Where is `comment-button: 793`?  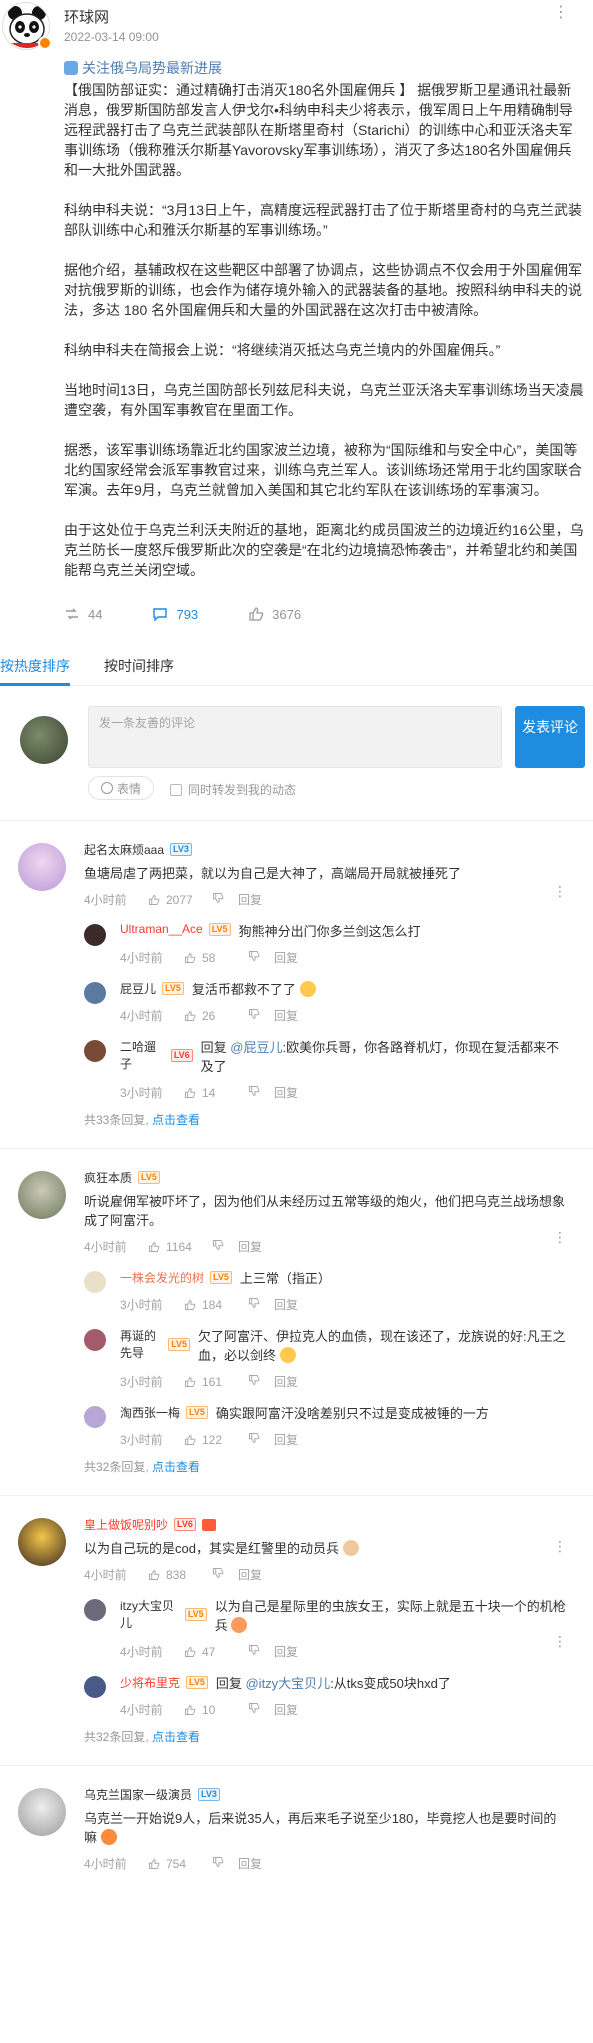
comment-button: 793 is located at coordinates (175, 614).